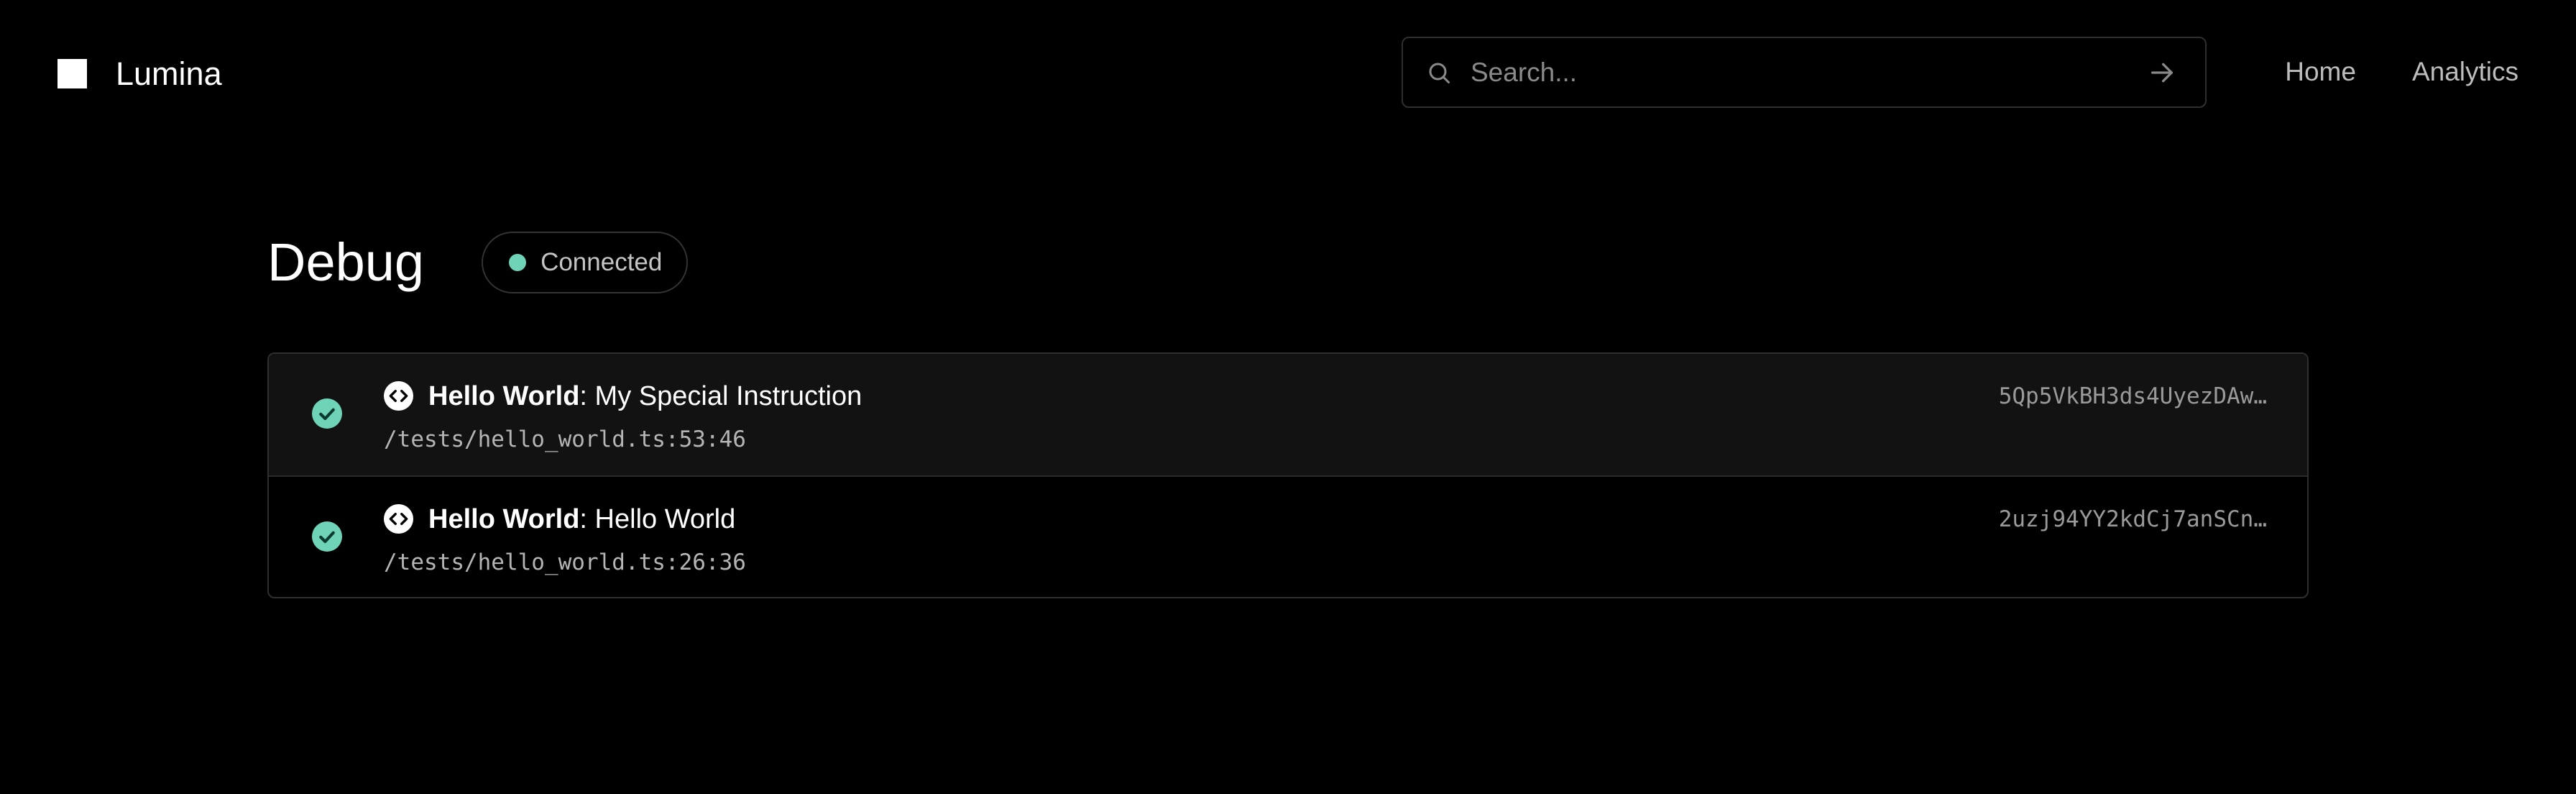  What do you see at coordinates (1439, 73) in the screenshot?
I see `search-icon` at bounding box center [1439, 73].